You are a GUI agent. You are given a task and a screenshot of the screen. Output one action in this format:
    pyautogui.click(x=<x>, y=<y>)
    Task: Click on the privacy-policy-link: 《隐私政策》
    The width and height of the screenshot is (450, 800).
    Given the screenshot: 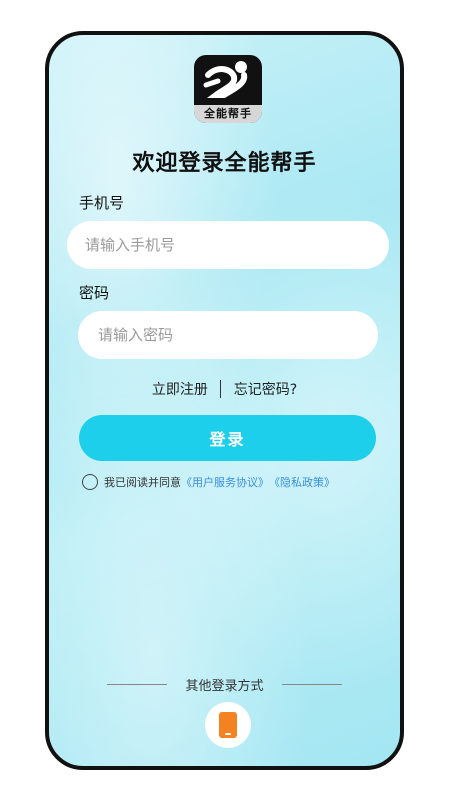 What is the action you would take?
    pyautogui.click(x=302, y=482)
    